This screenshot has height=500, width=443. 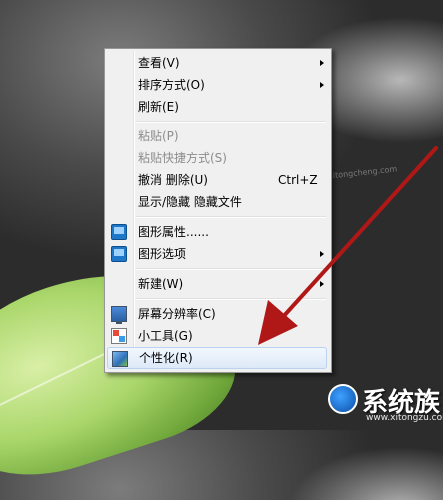 What do you see at coordinates (359, 233) in the screenshot?
I see `annotation-arrow-shaft` at bounding box center [359, 233].